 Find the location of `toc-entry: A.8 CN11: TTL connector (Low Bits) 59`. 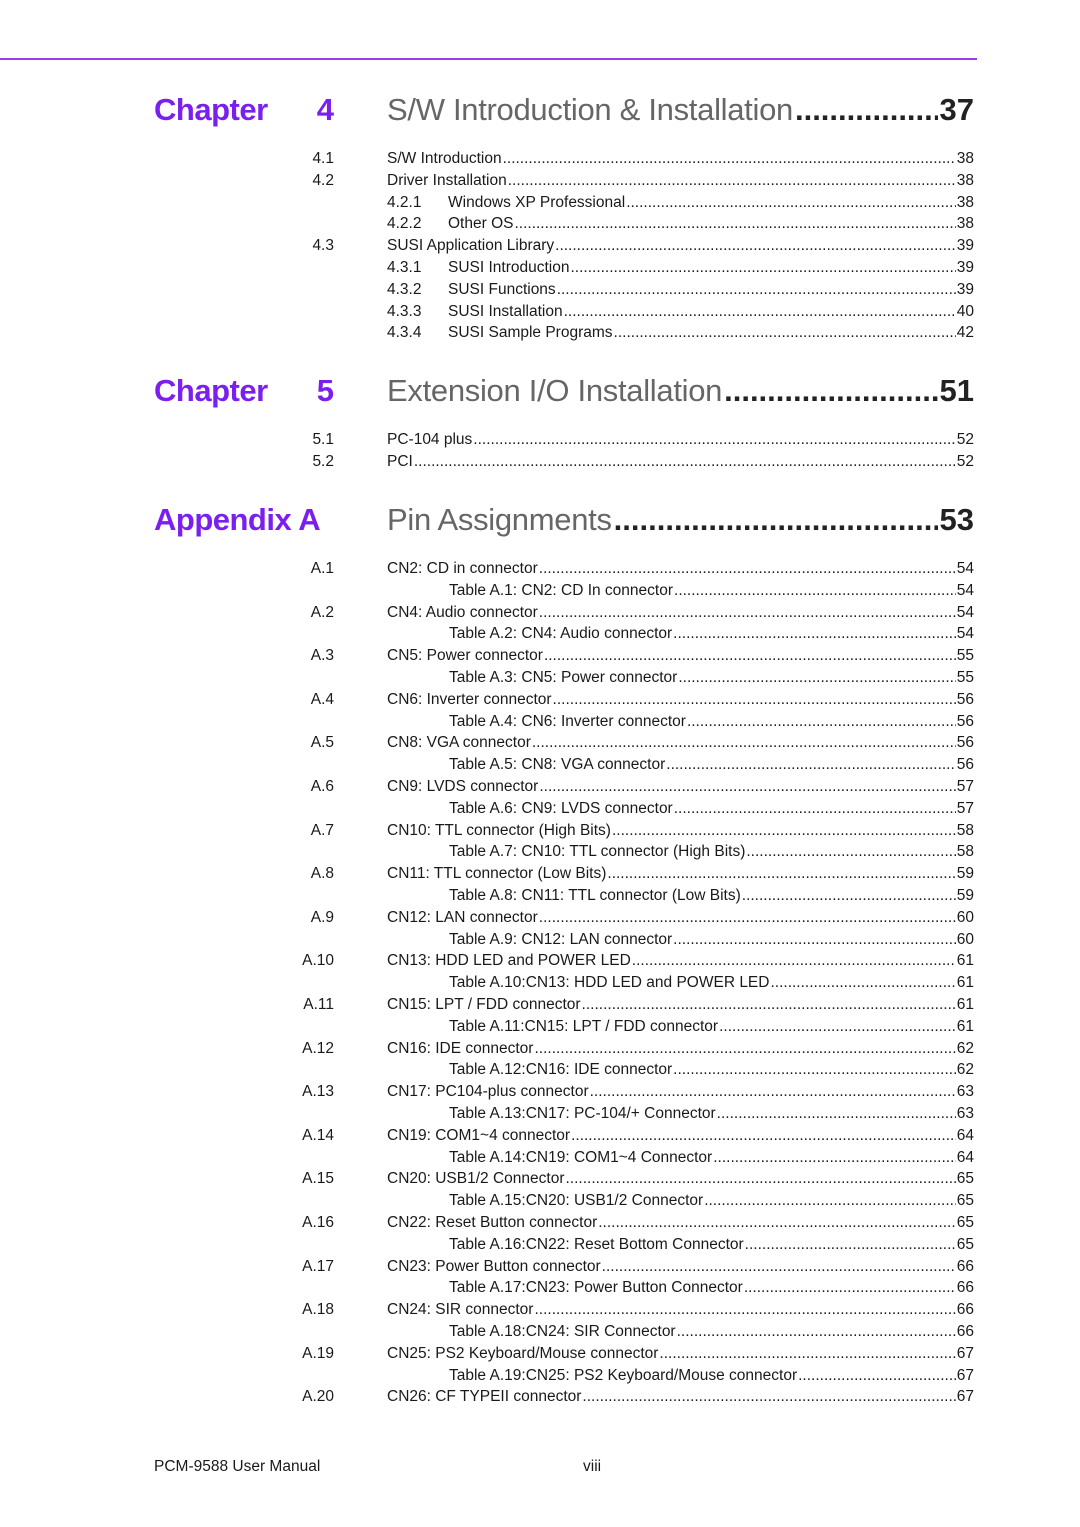

toc-entry: A.8 CN11: TTL connector (Low Bits) 59 is located at coordinates (488, 876).